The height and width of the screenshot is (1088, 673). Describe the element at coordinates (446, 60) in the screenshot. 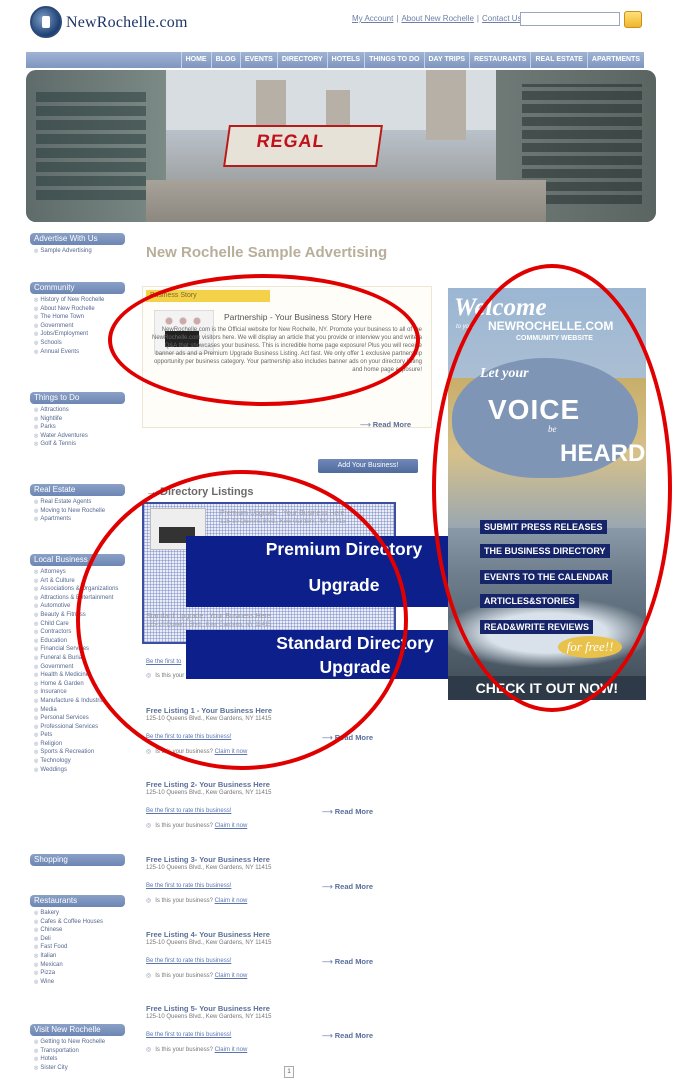

I see `nav-day-trips: DAY TRIPS` at that location.